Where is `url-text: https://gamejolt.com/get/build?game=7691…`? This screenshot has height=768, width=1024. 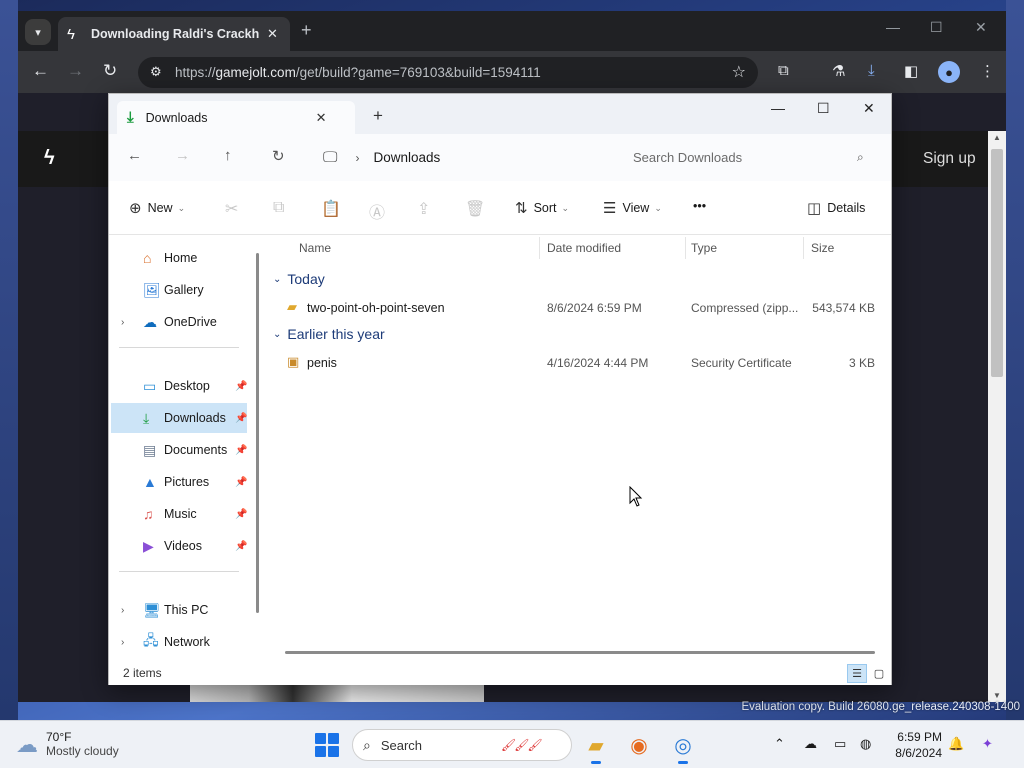 url-text: https://gamejolt.com/get/build?game=7691… is located at coordinates (358, 72).